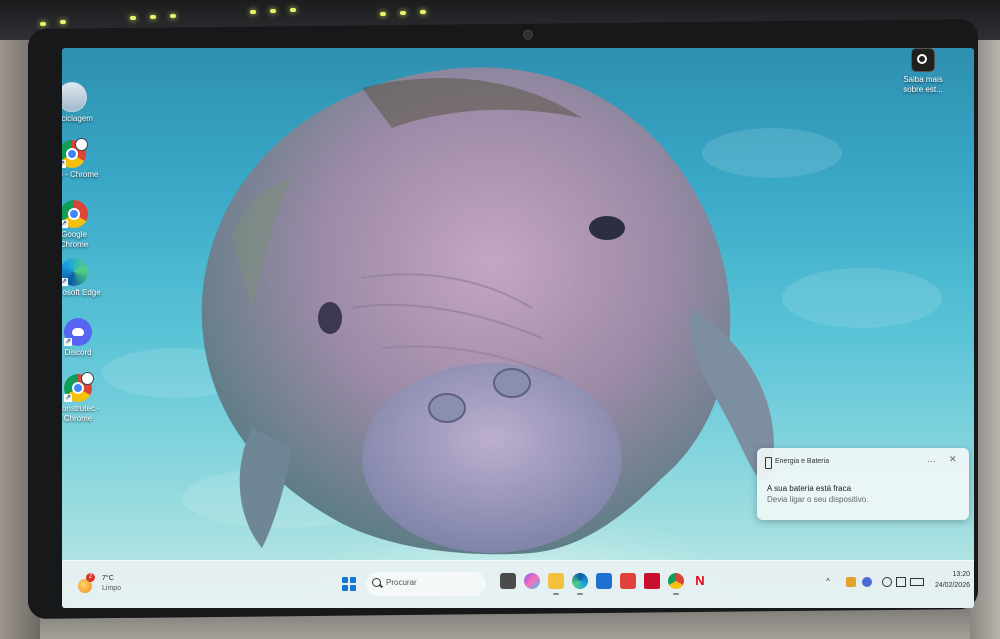 The width and height of the screenshot is (1000, 639). I want to click on edge-icon, so click(580, 584).